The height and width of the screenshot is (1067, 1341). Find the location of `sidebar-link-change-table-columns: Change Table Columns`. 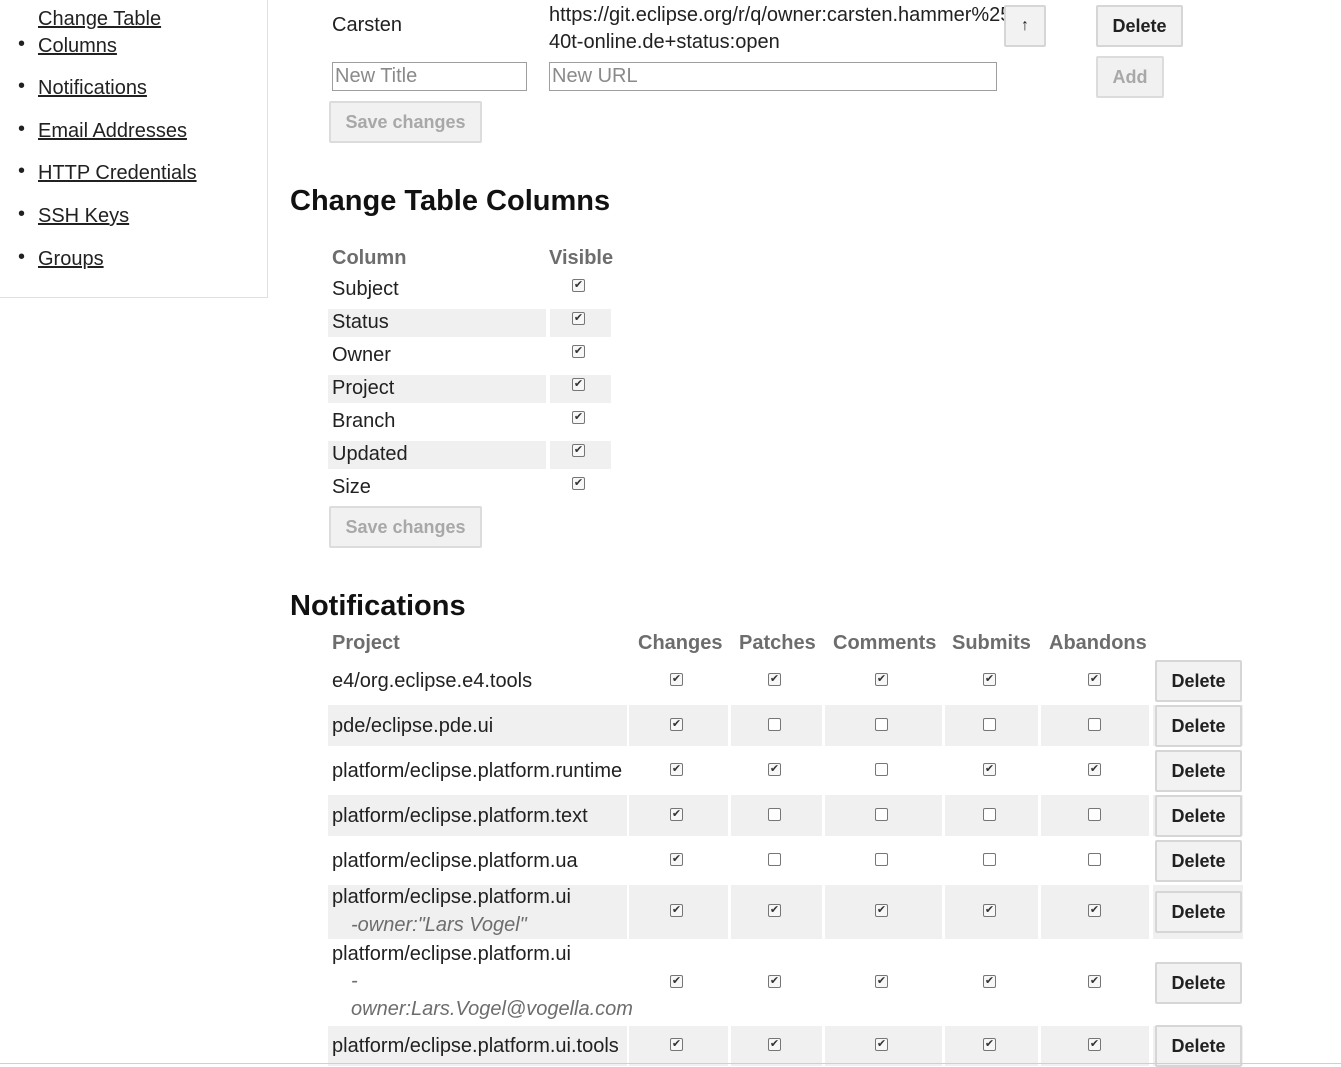

sidebar-link-change-table-columns: Change Table Columns is located at coordinates (103, 33).